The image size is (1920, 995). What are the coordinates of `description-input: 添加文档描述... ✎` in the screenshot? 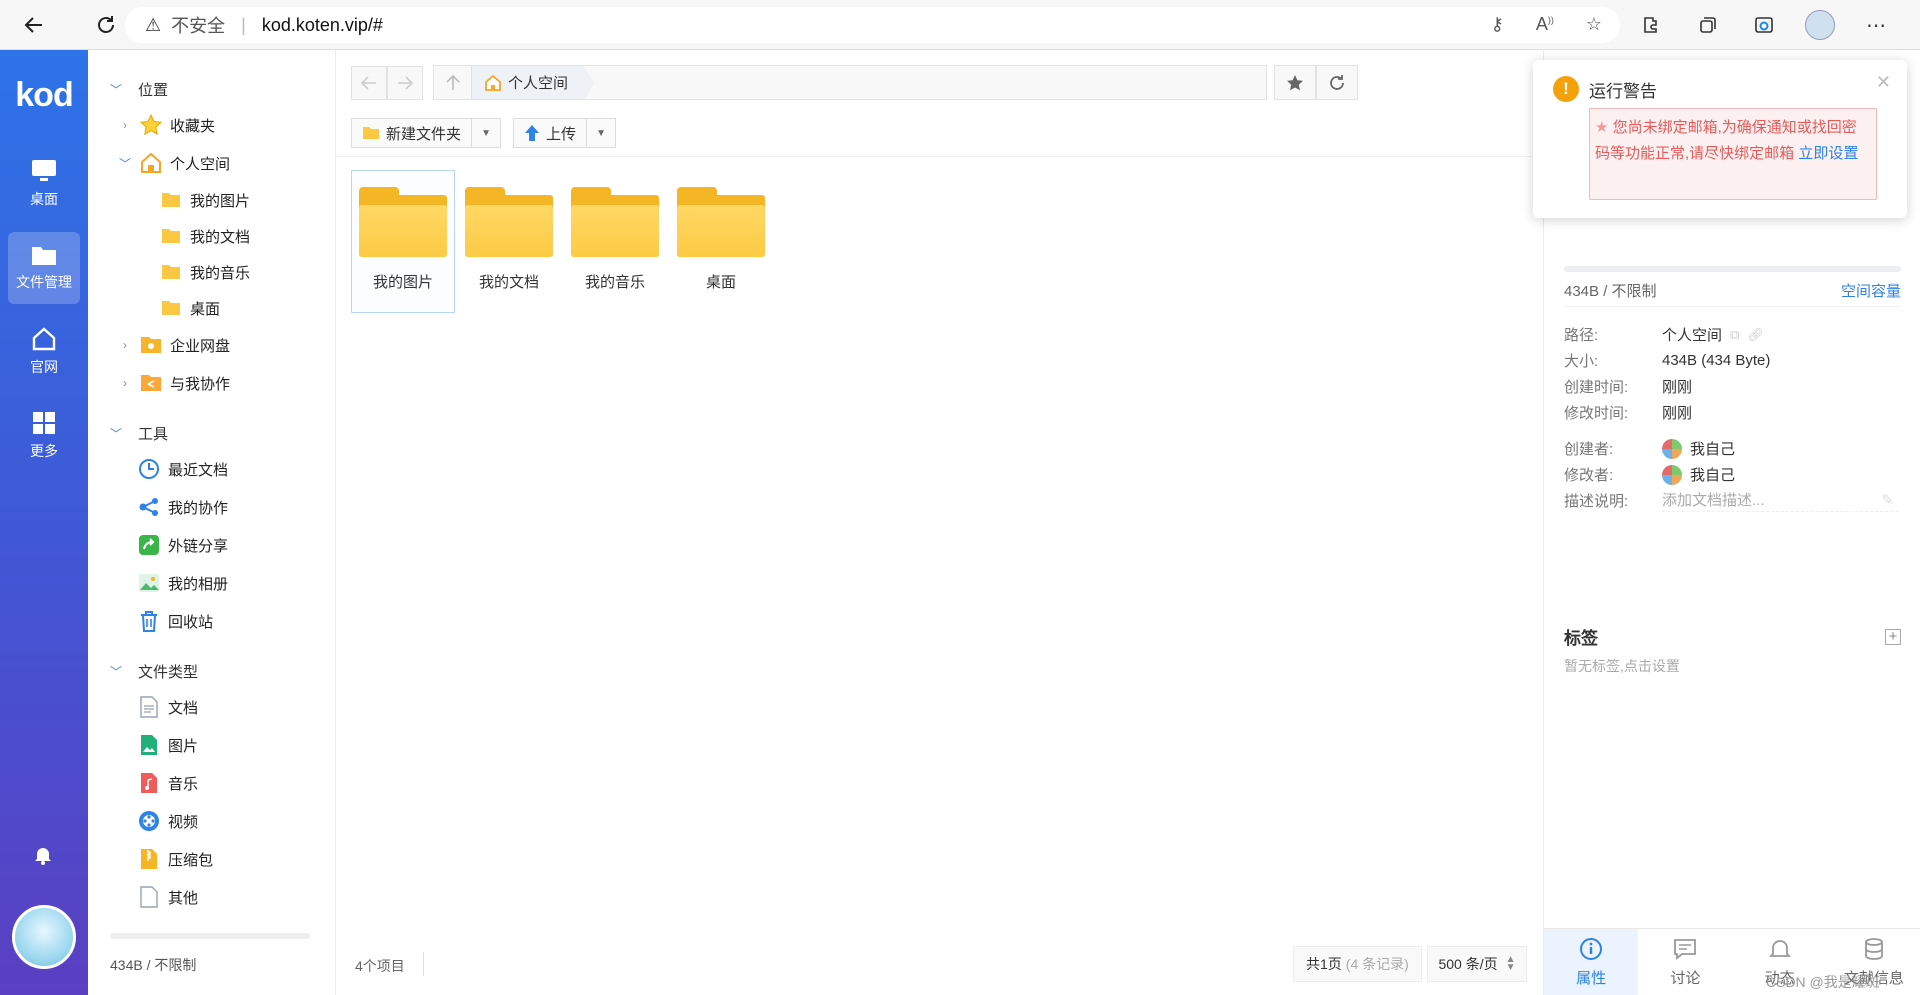 It's located at (1780, 500).